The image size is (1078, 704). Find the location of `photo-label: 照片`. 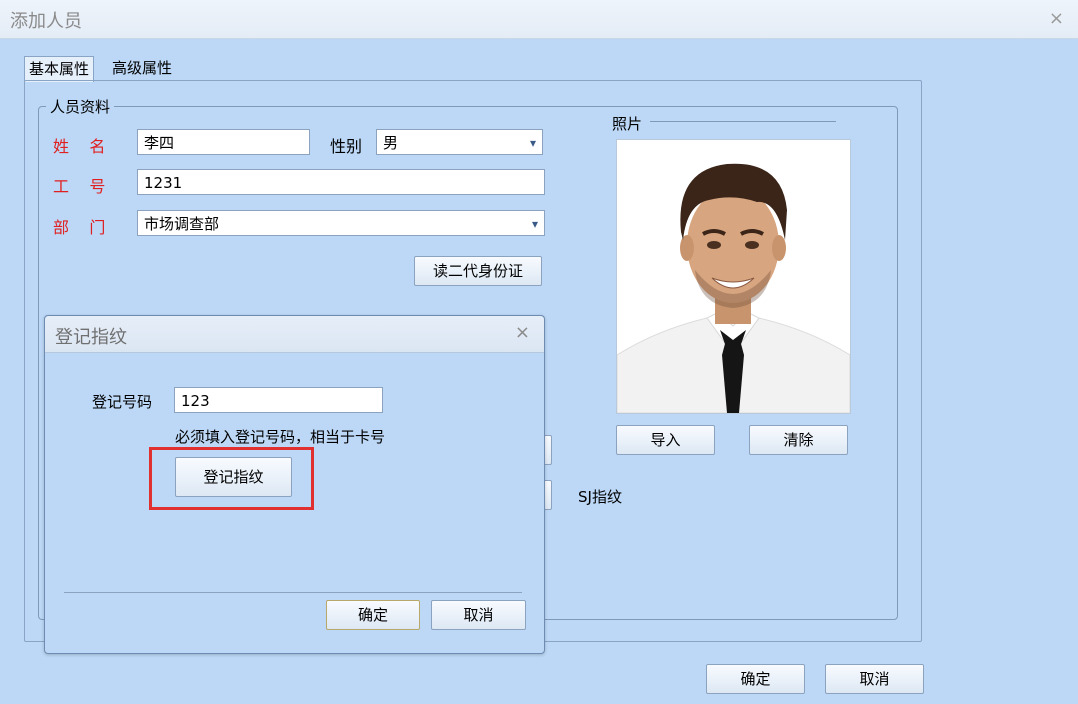

photo-label: 照片 is located at coordinates (627, 124).